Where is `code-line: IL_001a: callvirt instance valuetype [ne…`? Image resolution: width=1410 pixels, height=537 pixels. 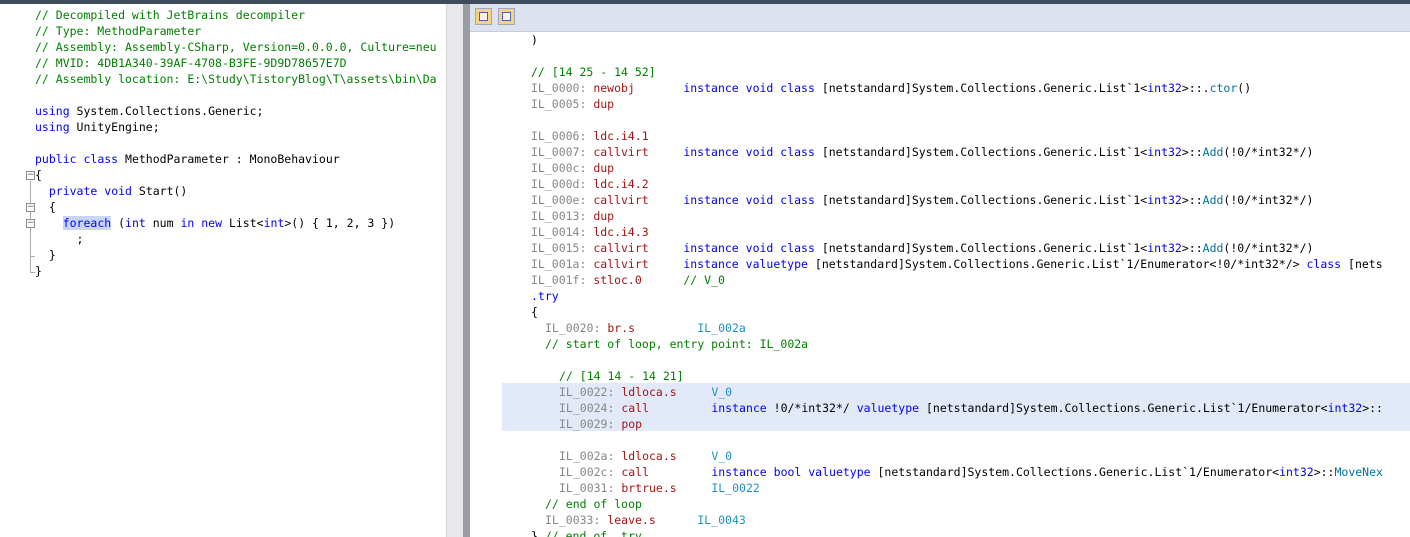 code-line: IL_001a: callvirt instance valuetype [ne… is located at coordinates (957, 264).